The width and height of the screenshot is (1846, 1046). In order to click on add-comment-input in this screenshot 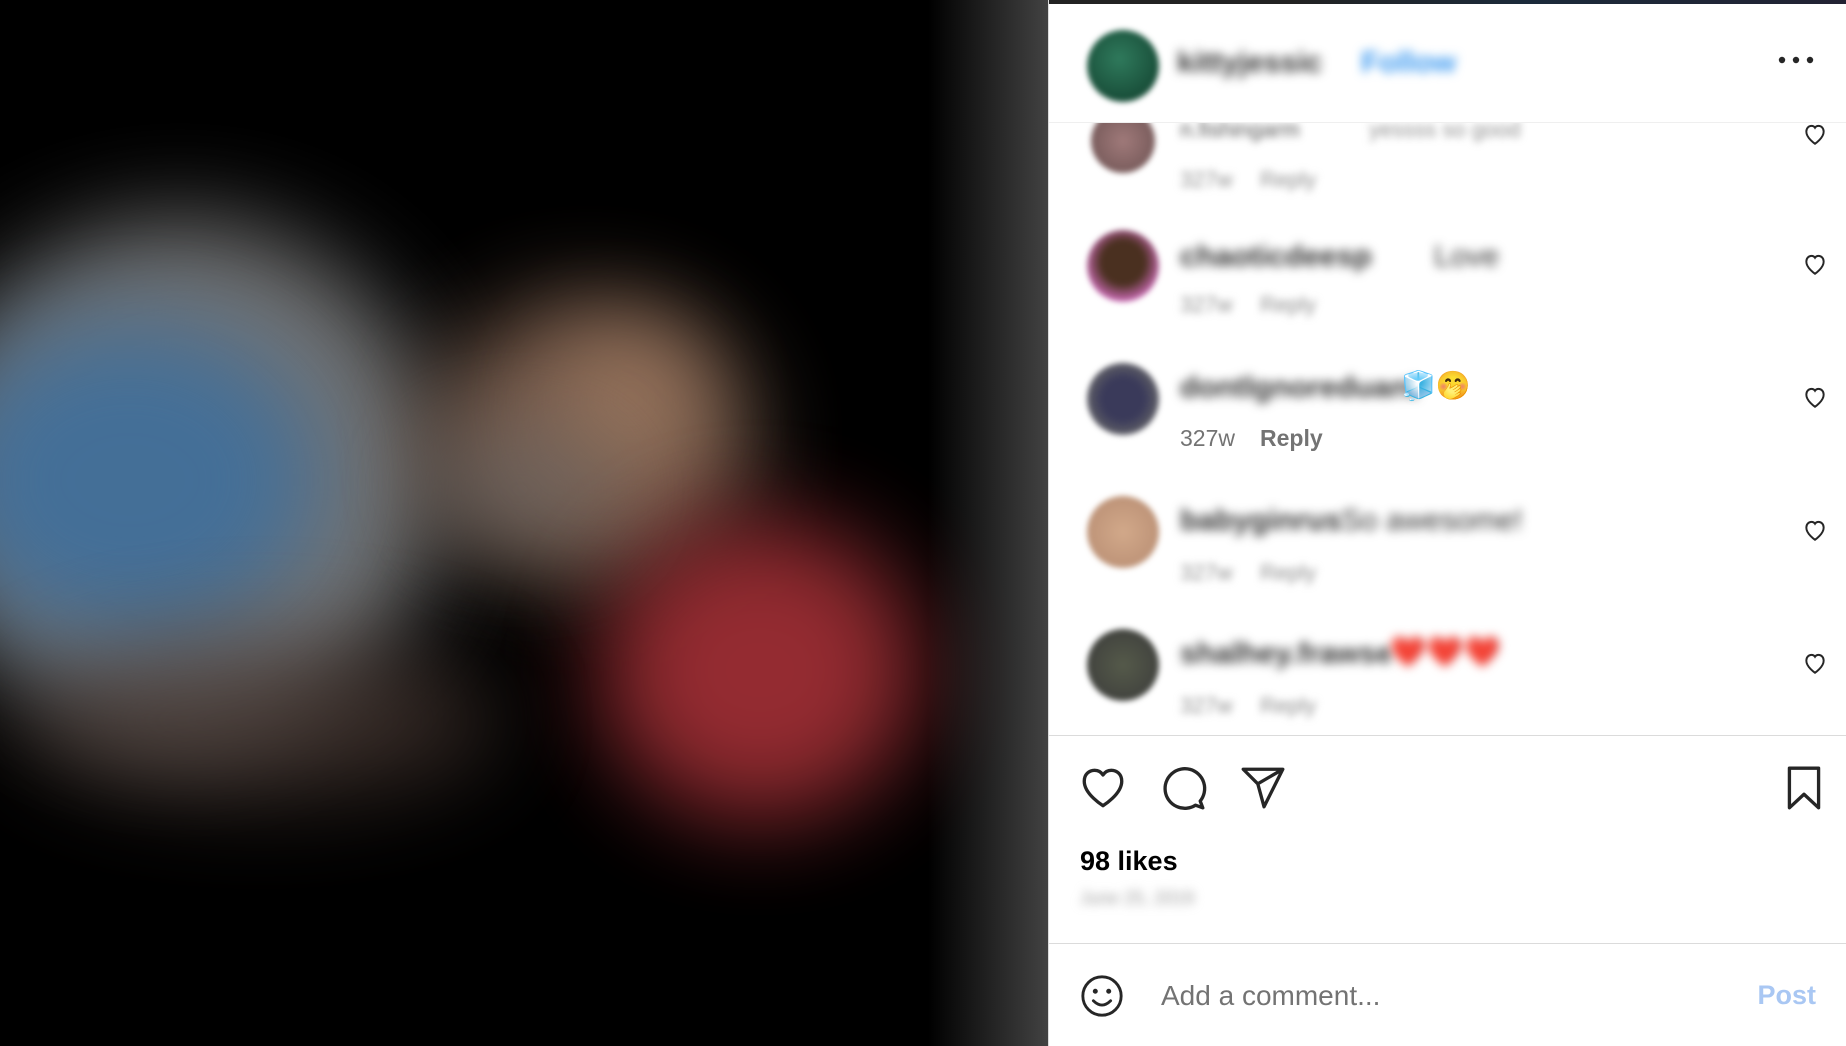, I will do `click(1441, 996)`.